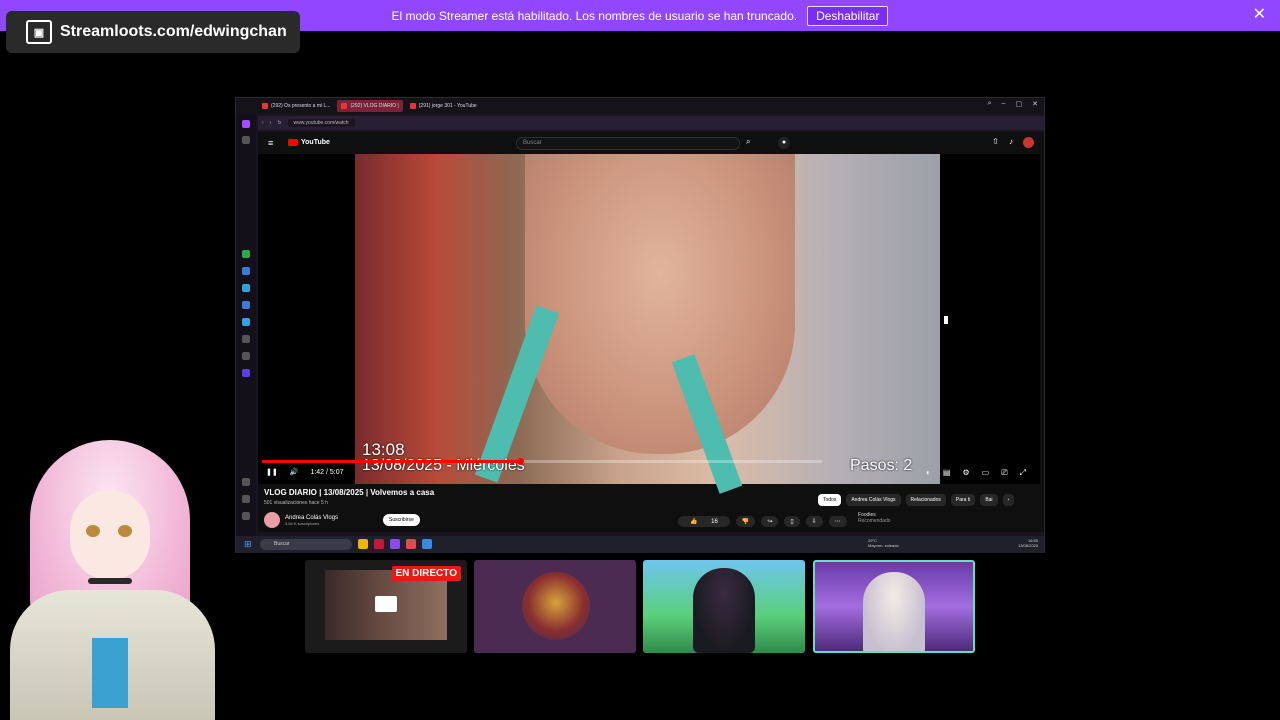  What do you see at coordinates (1004, 473) in the screenshot?
I see `cast-icon: ⎚` at bounding box center [1004, 473].